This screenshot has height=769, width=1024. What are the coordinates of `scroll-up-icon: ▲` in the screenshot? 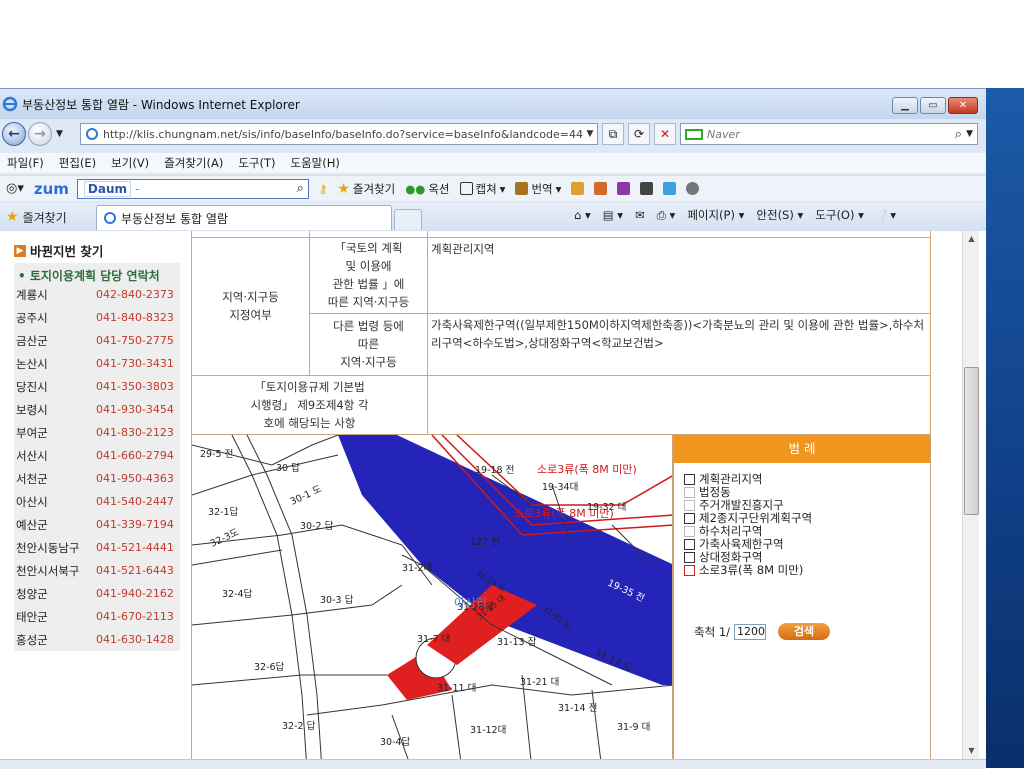 It's located at (971, 239).